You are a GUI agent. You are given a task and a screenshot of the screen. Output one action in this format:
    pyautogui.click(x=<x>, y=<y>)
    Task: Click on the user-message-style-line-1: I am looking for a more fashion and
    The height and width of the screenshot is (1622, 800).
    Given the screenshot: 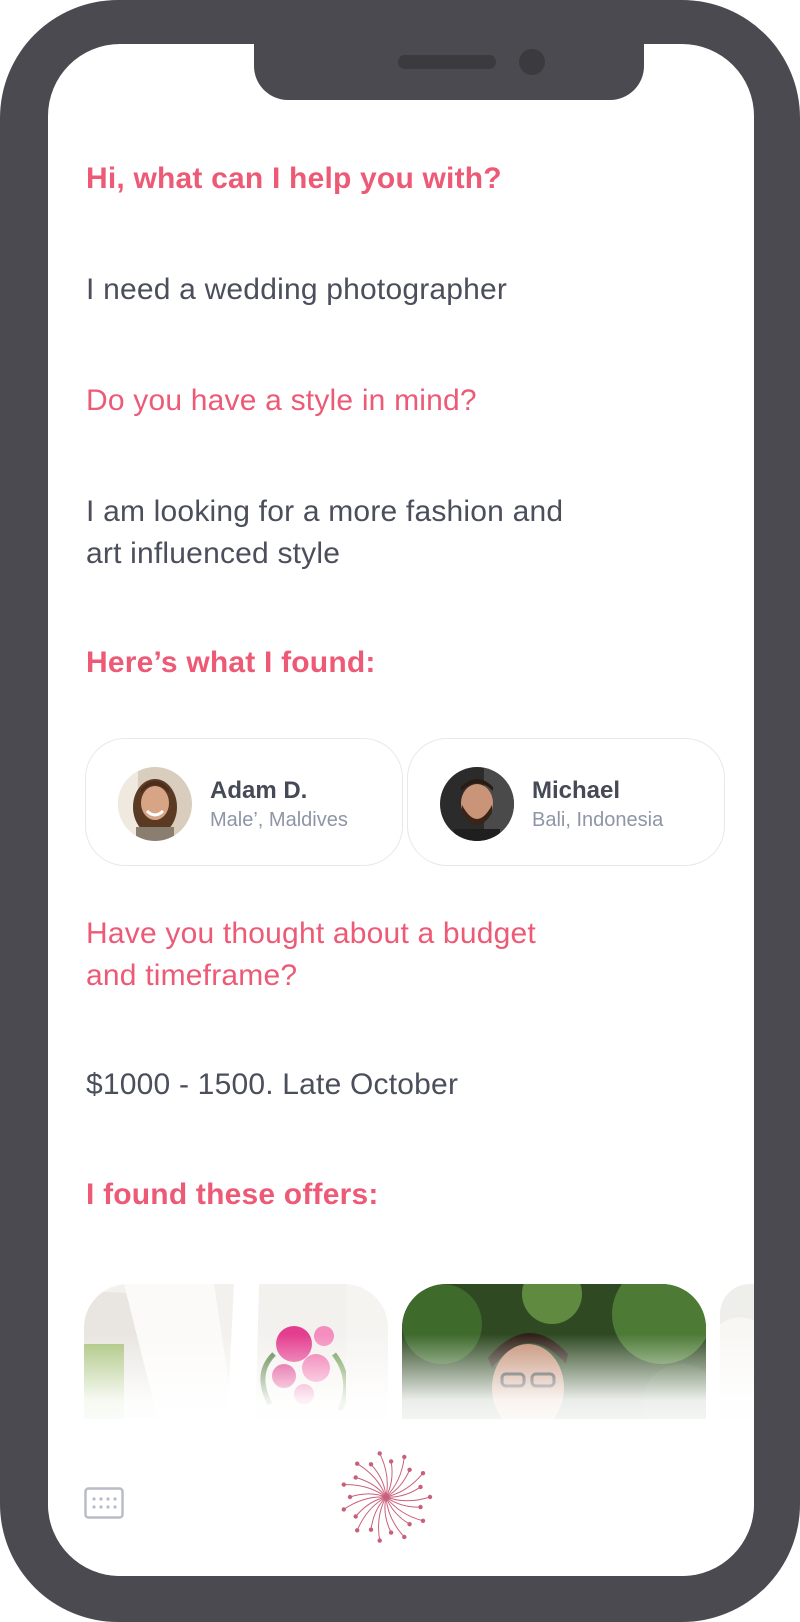 What is the action you would take?
    pyautogui.click(x=325, y=511)
    